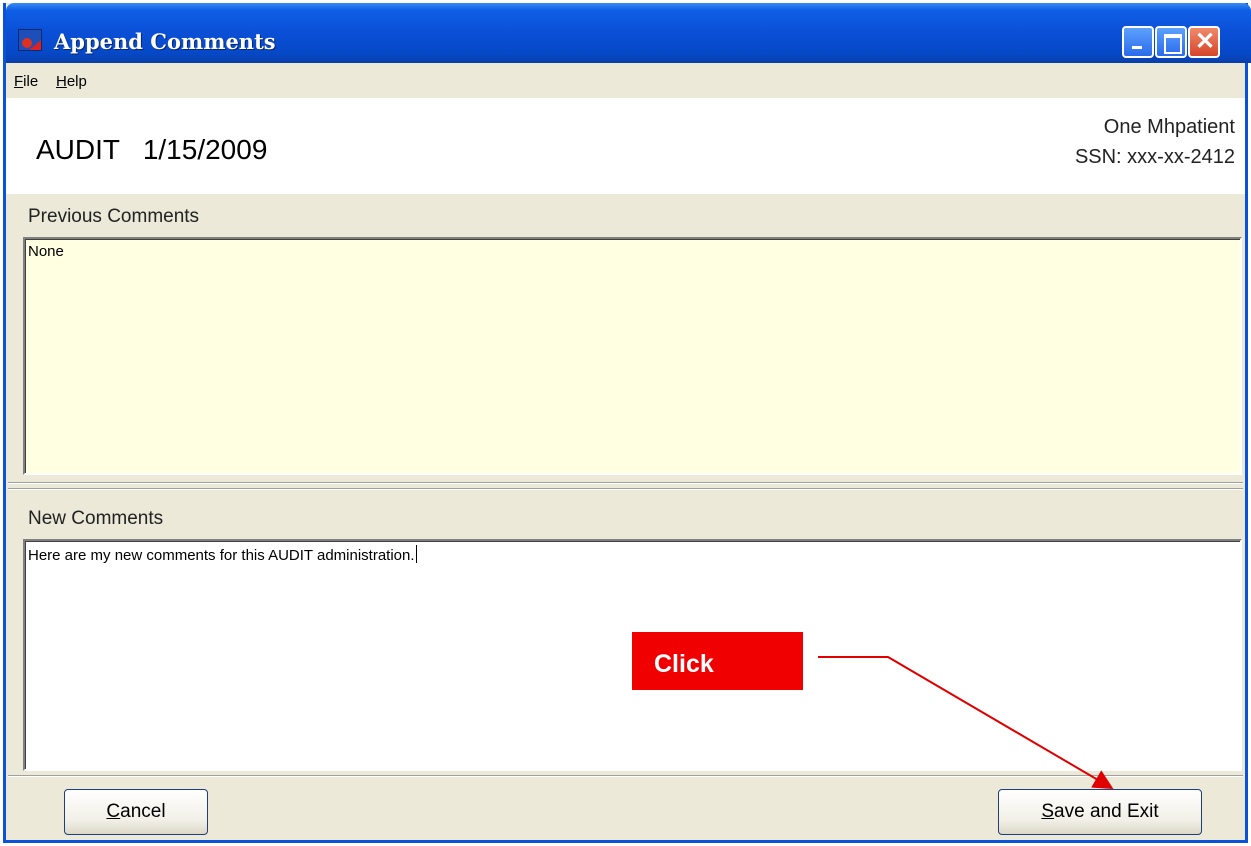  What do you see at coordinates (71, 81) in the screenshot?
I see `menu-help: Help` at bounding box center [71, 81].